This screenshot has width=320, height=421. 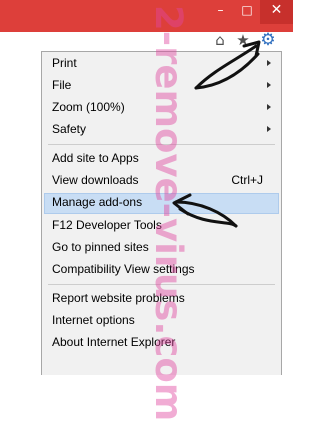 What do you see at coordinates (216, 134) in the screenshot?
I see `annotation-arrows` at bounding box center [216, 134].